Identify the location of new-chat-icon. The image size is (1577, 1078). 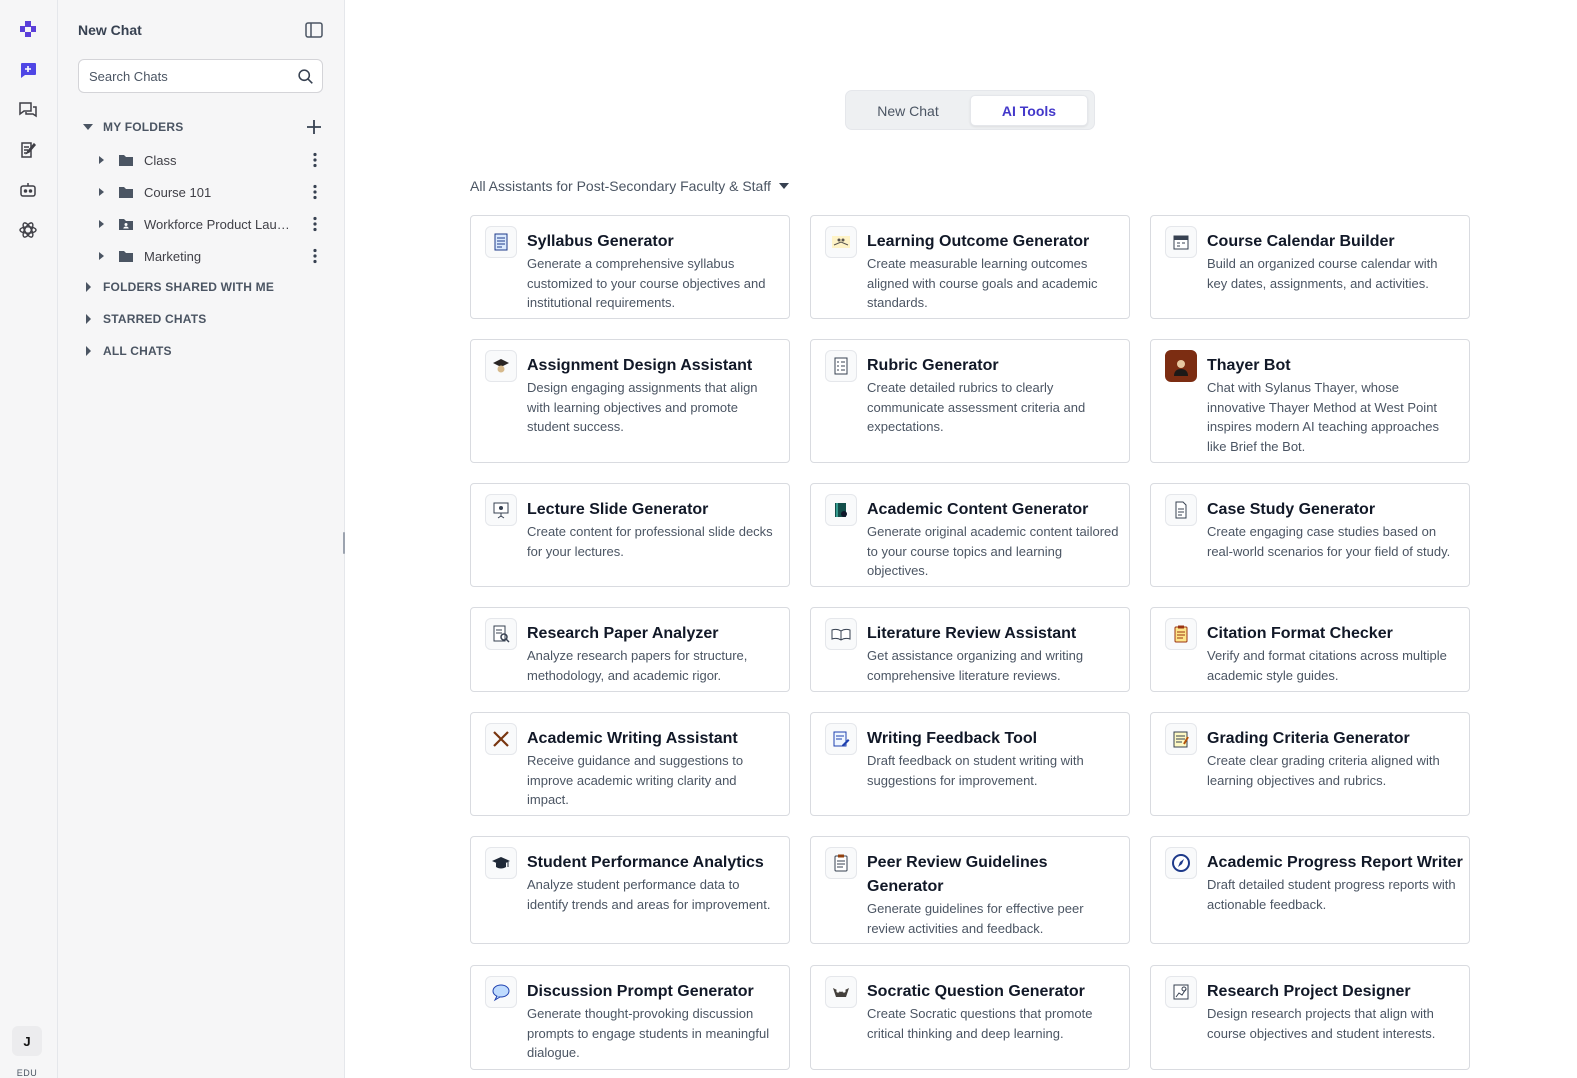
(28, 70).